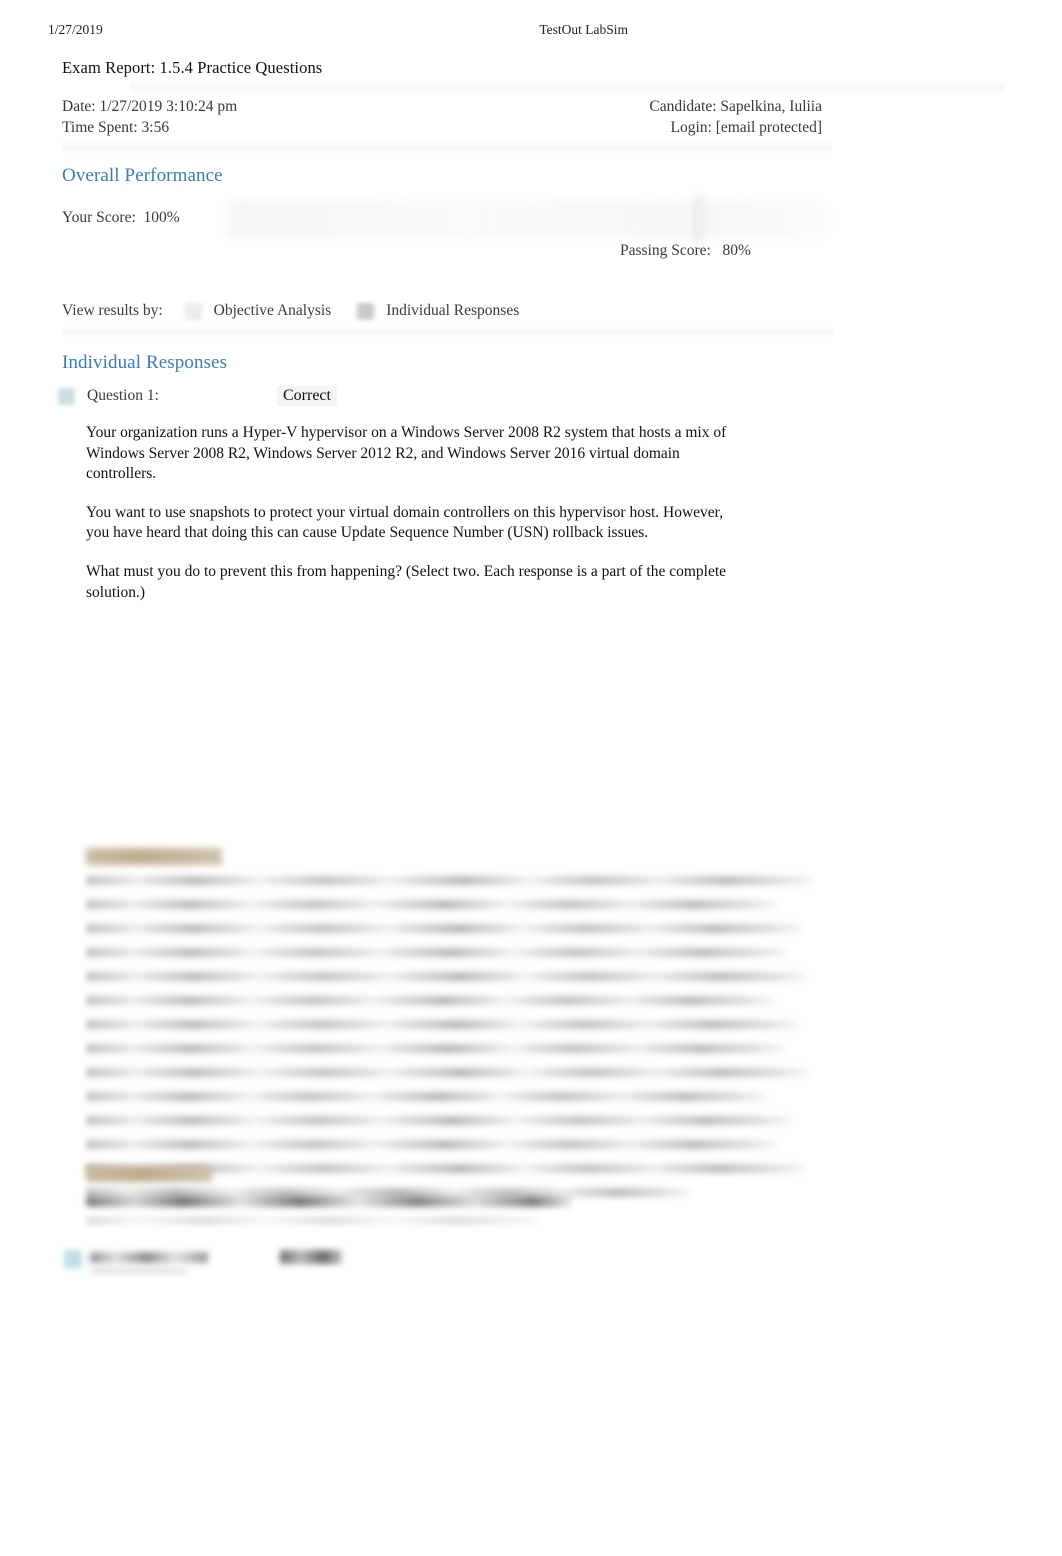 This screenshot has width=1062, height=1556. What do you see at coordinates (665, 250) in the screenshot?
I see `passing-score-label: Passing Score:` at bounding box center [665, 250].